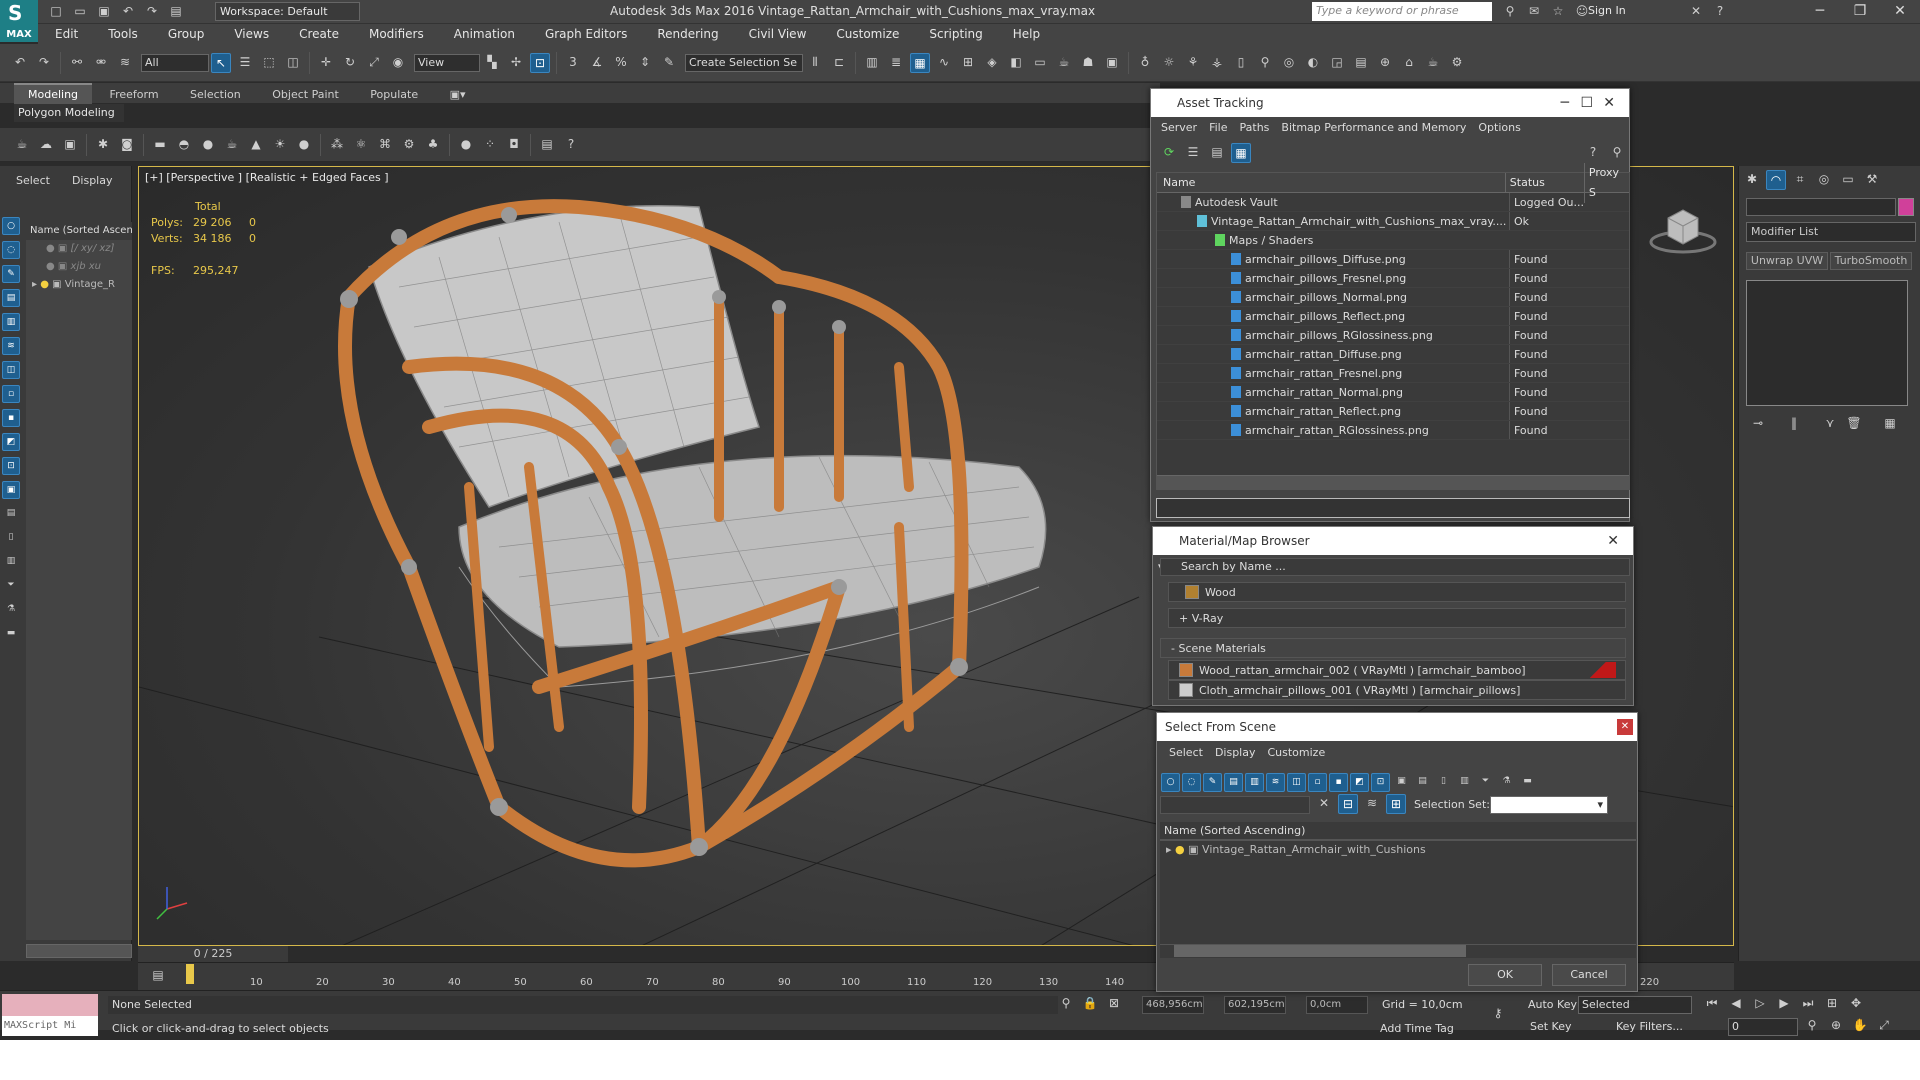 This screenshot has height=1080, width=1920. Describe the element at coordinates (1397, 592) in the screenshot. I see `group-wood: Wood` at that location.